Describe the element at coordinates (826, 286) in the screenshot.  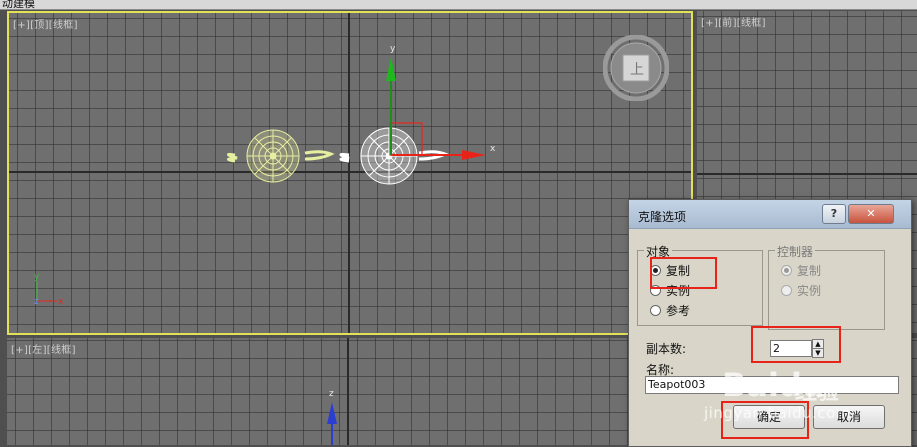
I see `controller-group: 控制器 复制 实例` at that location.